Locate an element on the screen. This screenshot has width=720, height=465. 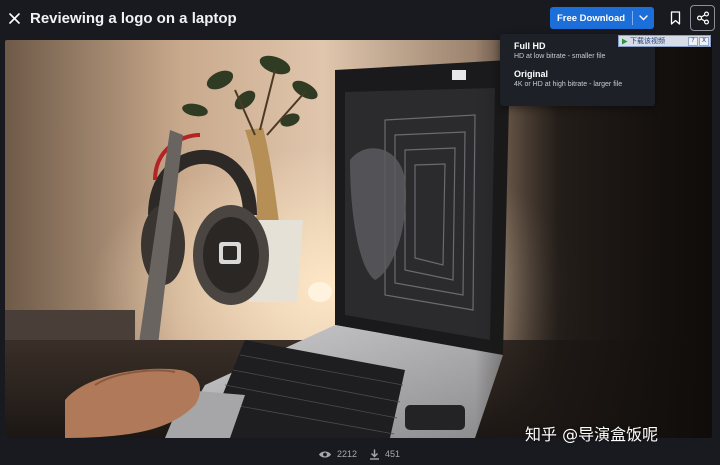
download-options-toggle is located at coordinates (643, 18).